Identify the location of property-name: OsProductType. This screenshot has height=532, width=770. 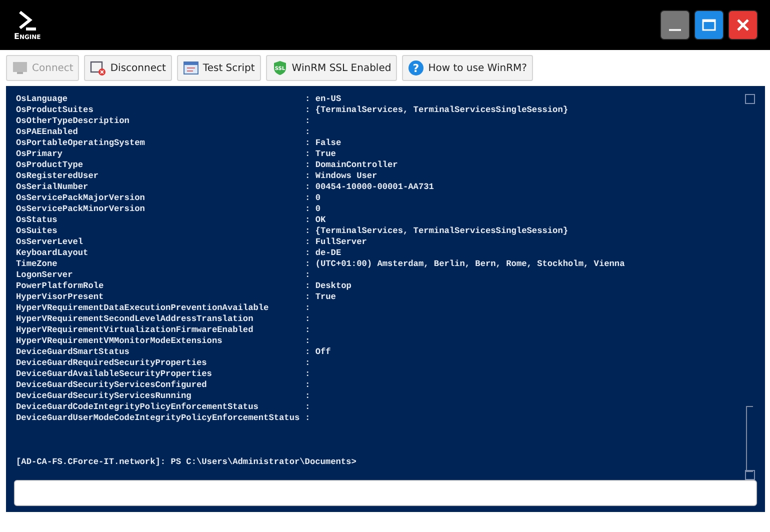
(50, 165).